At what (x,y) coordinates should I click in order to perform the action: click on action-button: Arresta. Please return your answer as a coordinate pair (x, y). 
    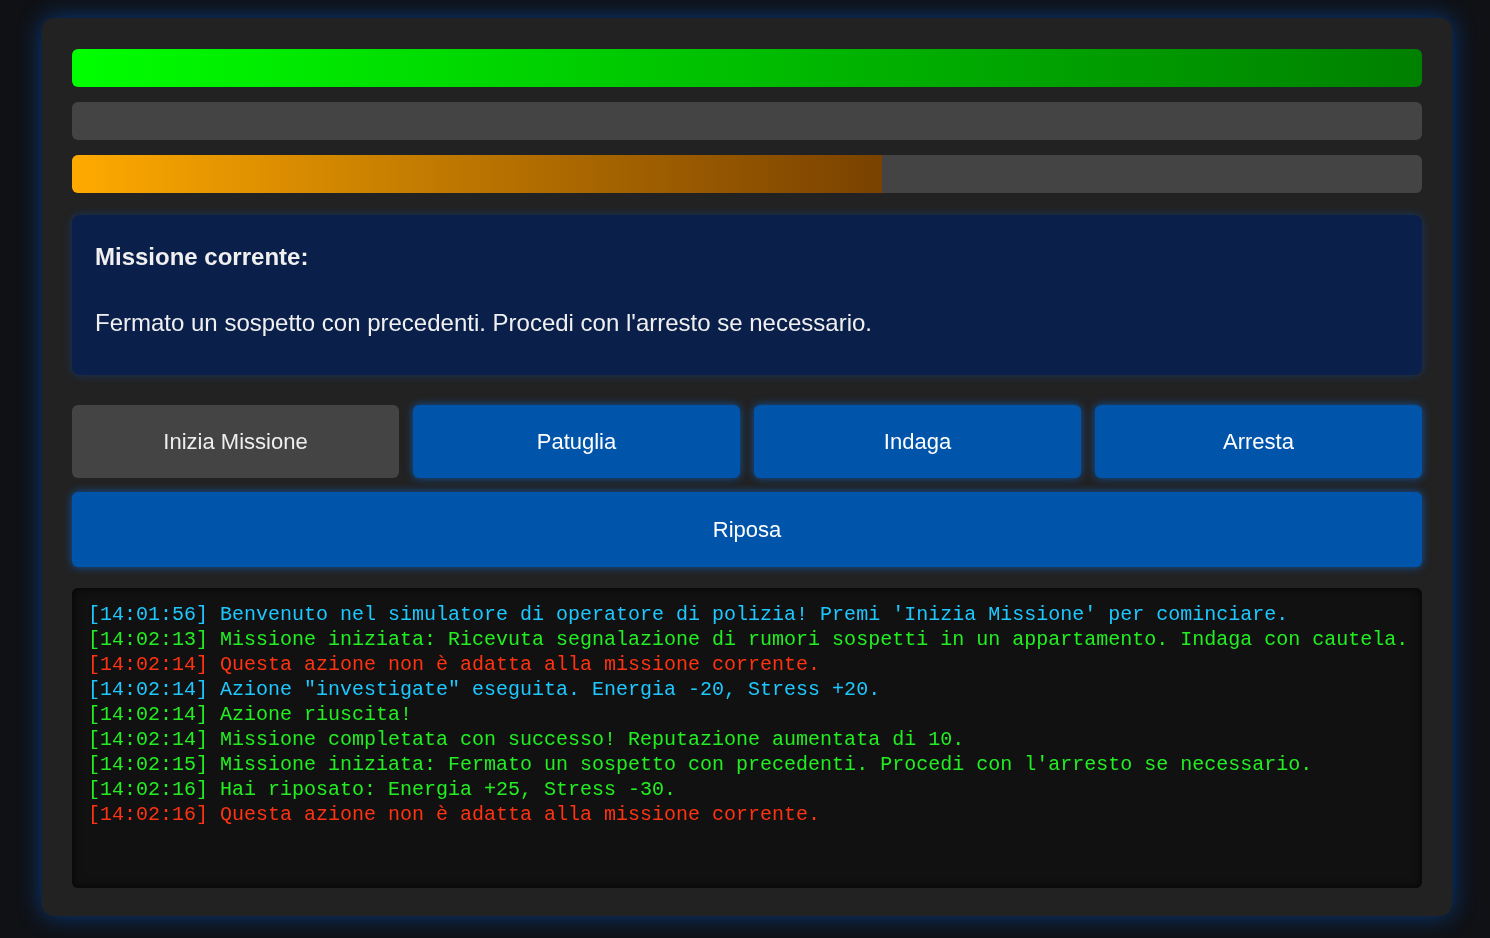
    Looking at the image, I should click on (1258, 441).